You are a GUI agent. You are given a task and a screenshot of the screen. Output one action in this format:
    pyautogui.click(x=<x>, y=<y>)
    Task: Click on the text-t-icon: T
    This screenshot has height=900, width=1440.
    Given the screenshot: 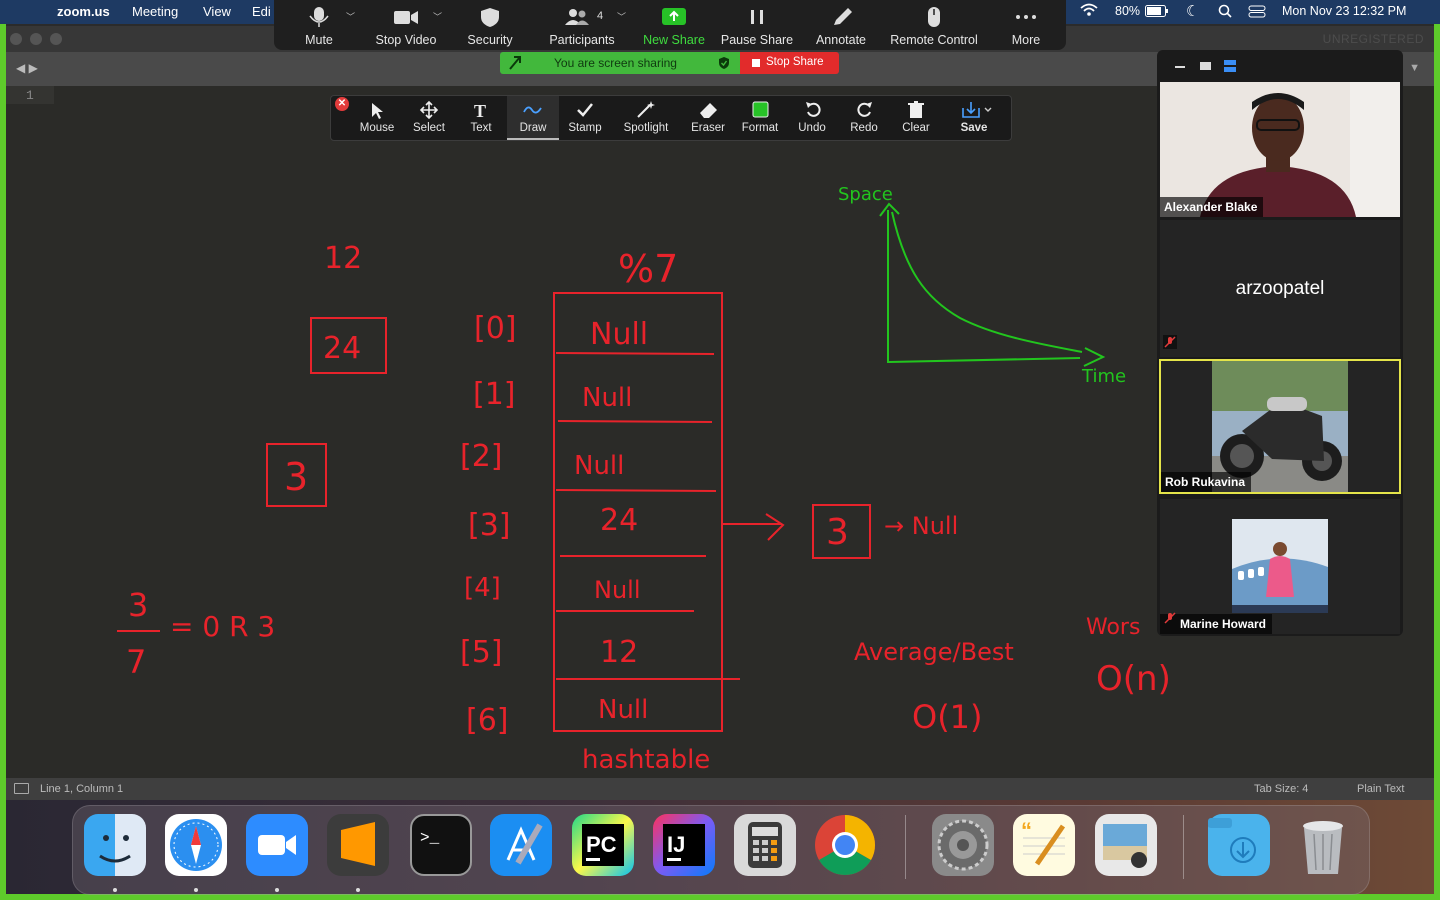 What is the action you would take?
    pyautogui.click(x=481, y=110)
    